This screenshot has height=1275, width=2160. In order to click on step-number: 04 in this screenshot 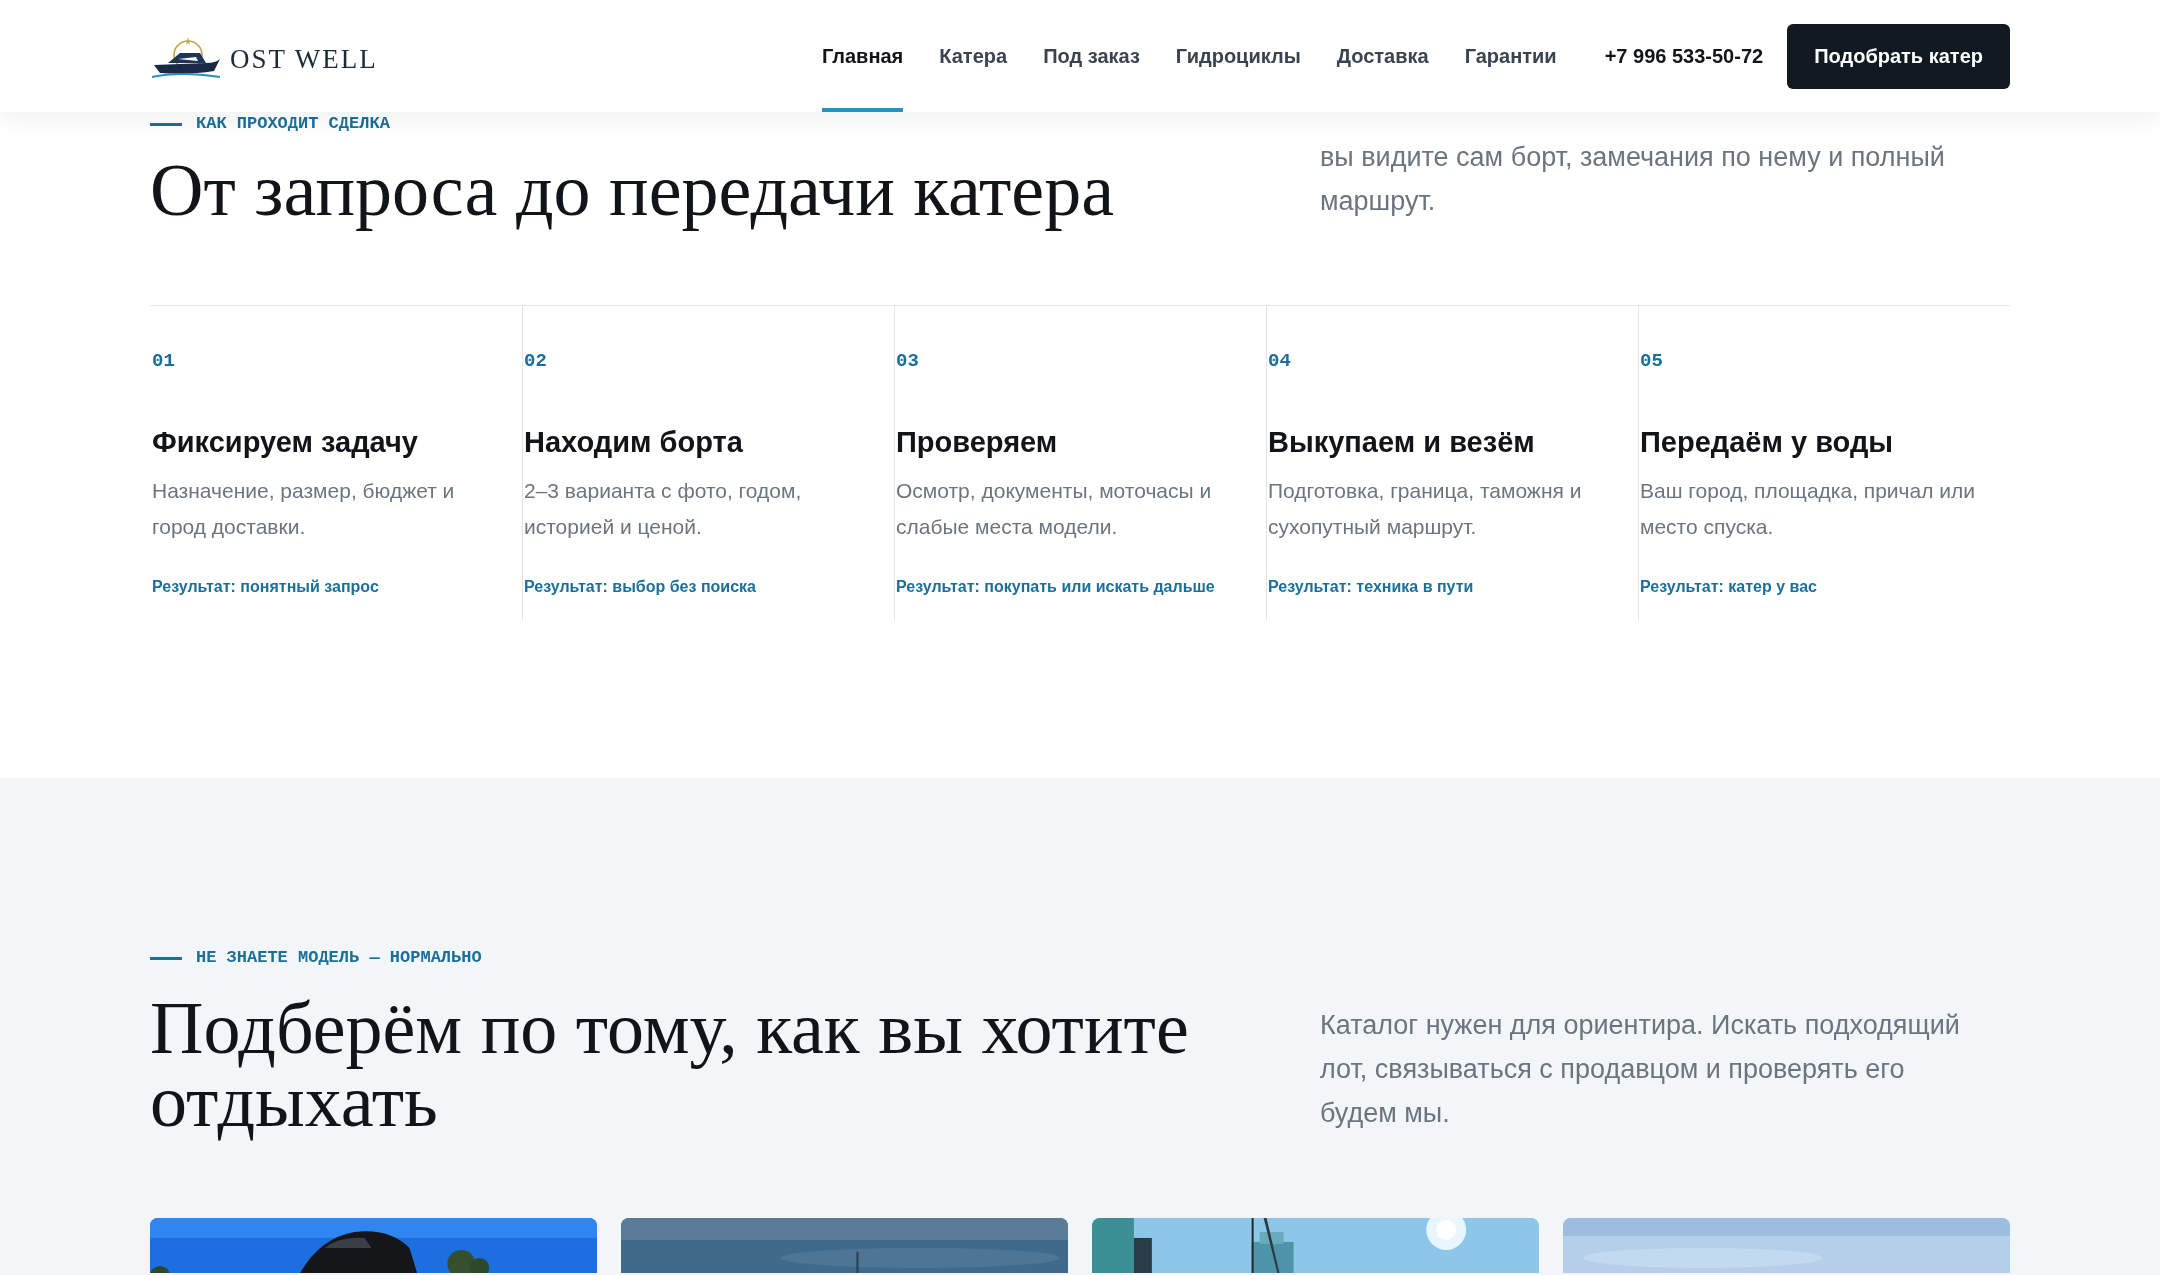, I will do `click(1280, 361)`.